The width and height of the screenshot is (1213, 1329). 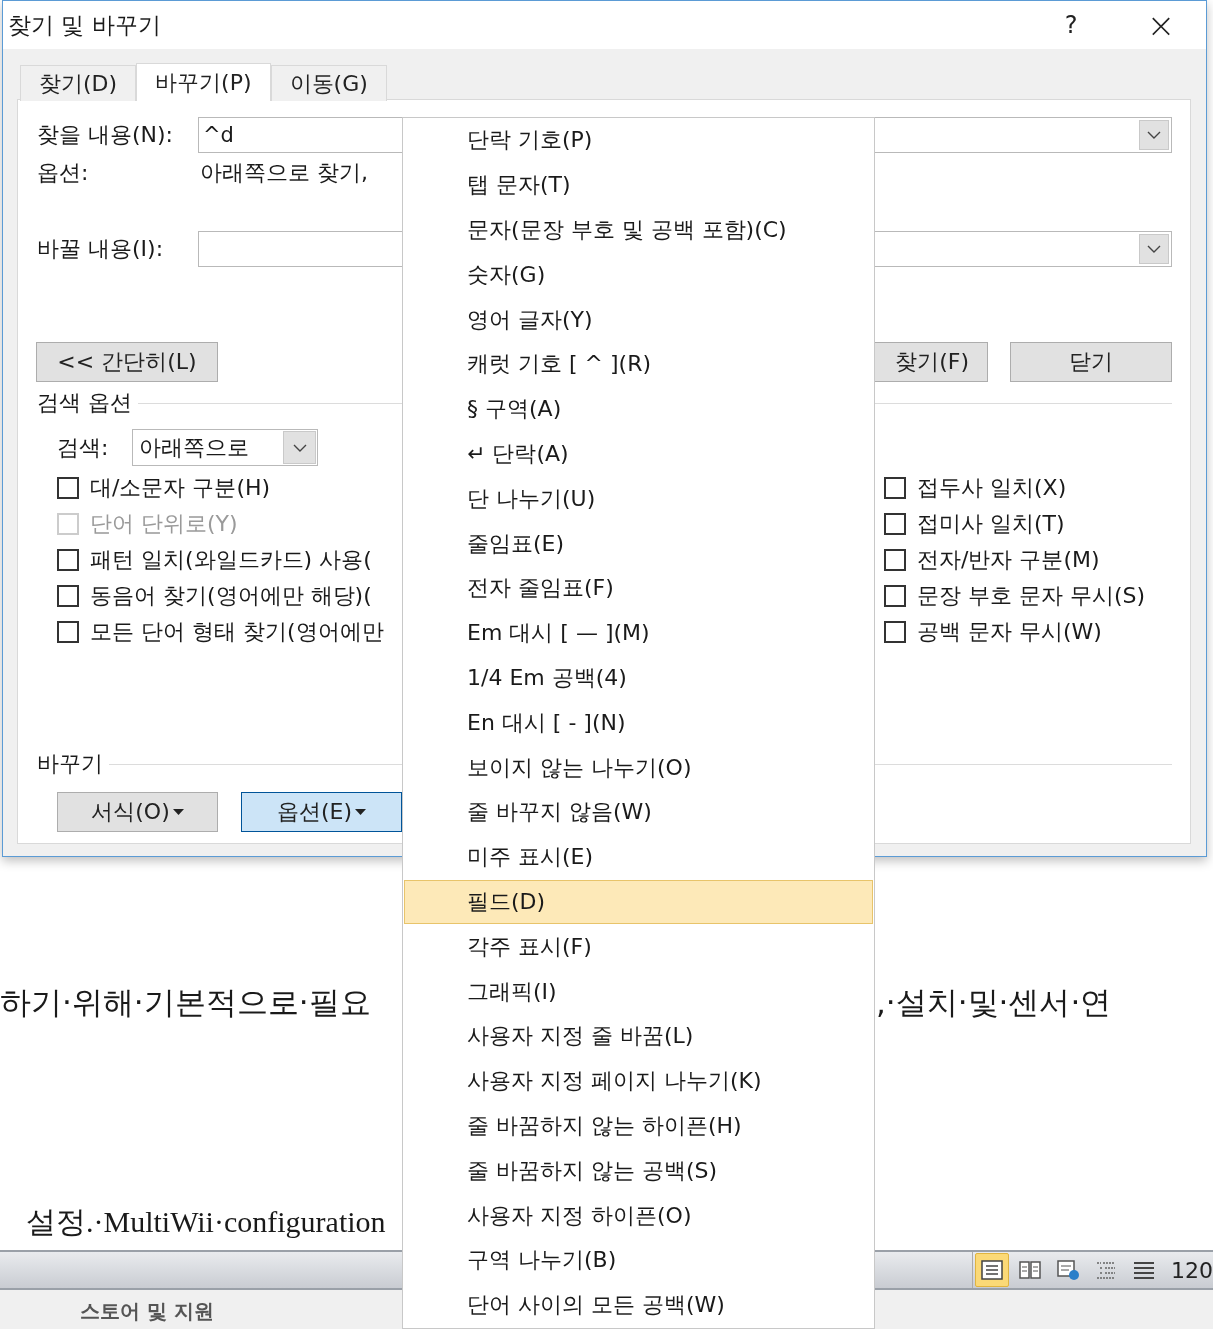 What do you see at coordinates (206, 1221) in the screenshot?
I see `document-text: 설정.·MultiWii·configuration` at bounding box center [206, 1221].